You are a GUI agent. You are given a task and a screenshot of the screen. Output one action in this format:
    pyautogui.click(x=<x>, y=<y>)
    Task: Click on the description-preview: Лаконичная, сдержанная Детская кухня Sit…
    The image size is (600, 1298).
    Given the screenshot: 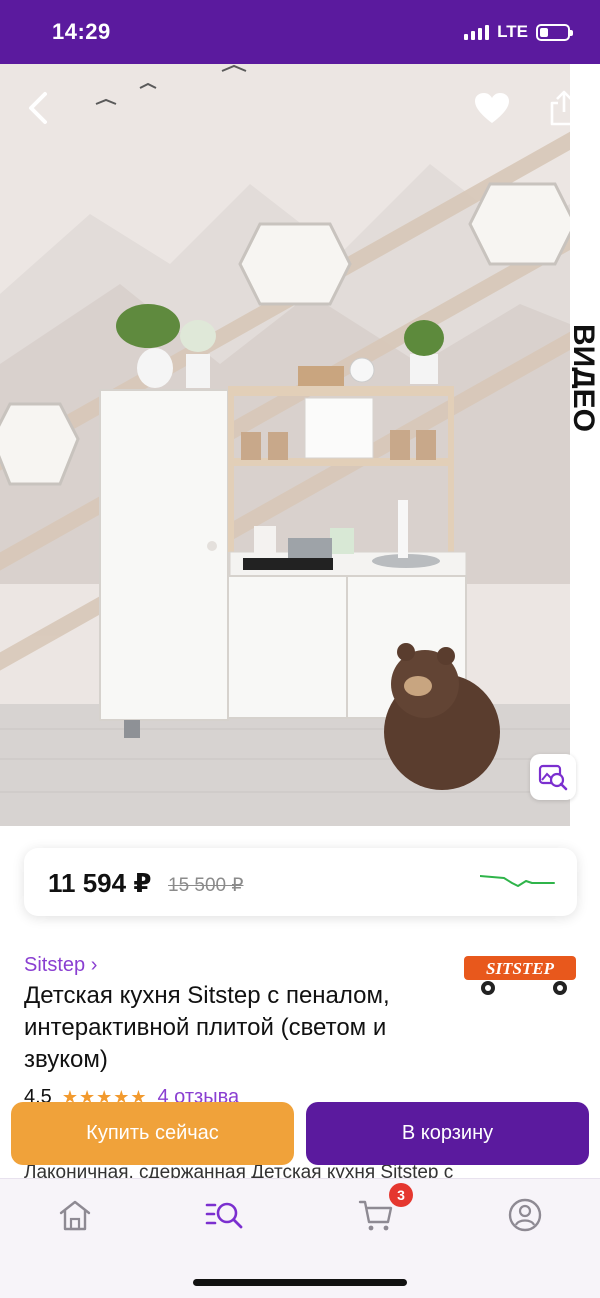 What is the action you would take?
    pyautogui.click(x=304, y=1171)
    